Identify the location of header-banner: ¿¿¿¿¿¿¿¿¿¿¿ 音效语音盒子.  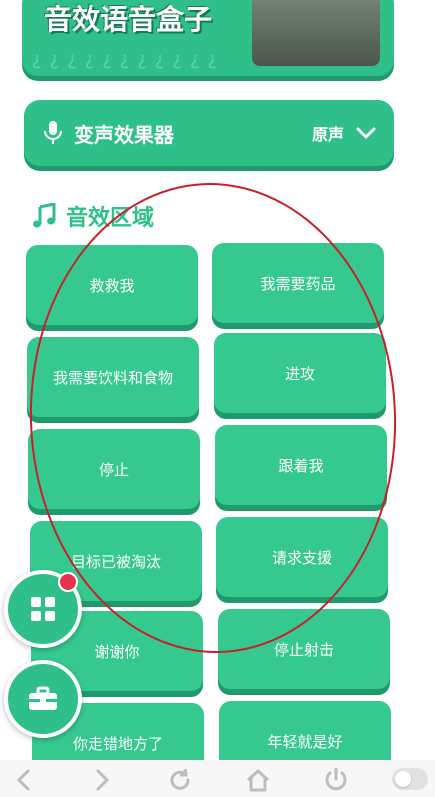
(208, 38).